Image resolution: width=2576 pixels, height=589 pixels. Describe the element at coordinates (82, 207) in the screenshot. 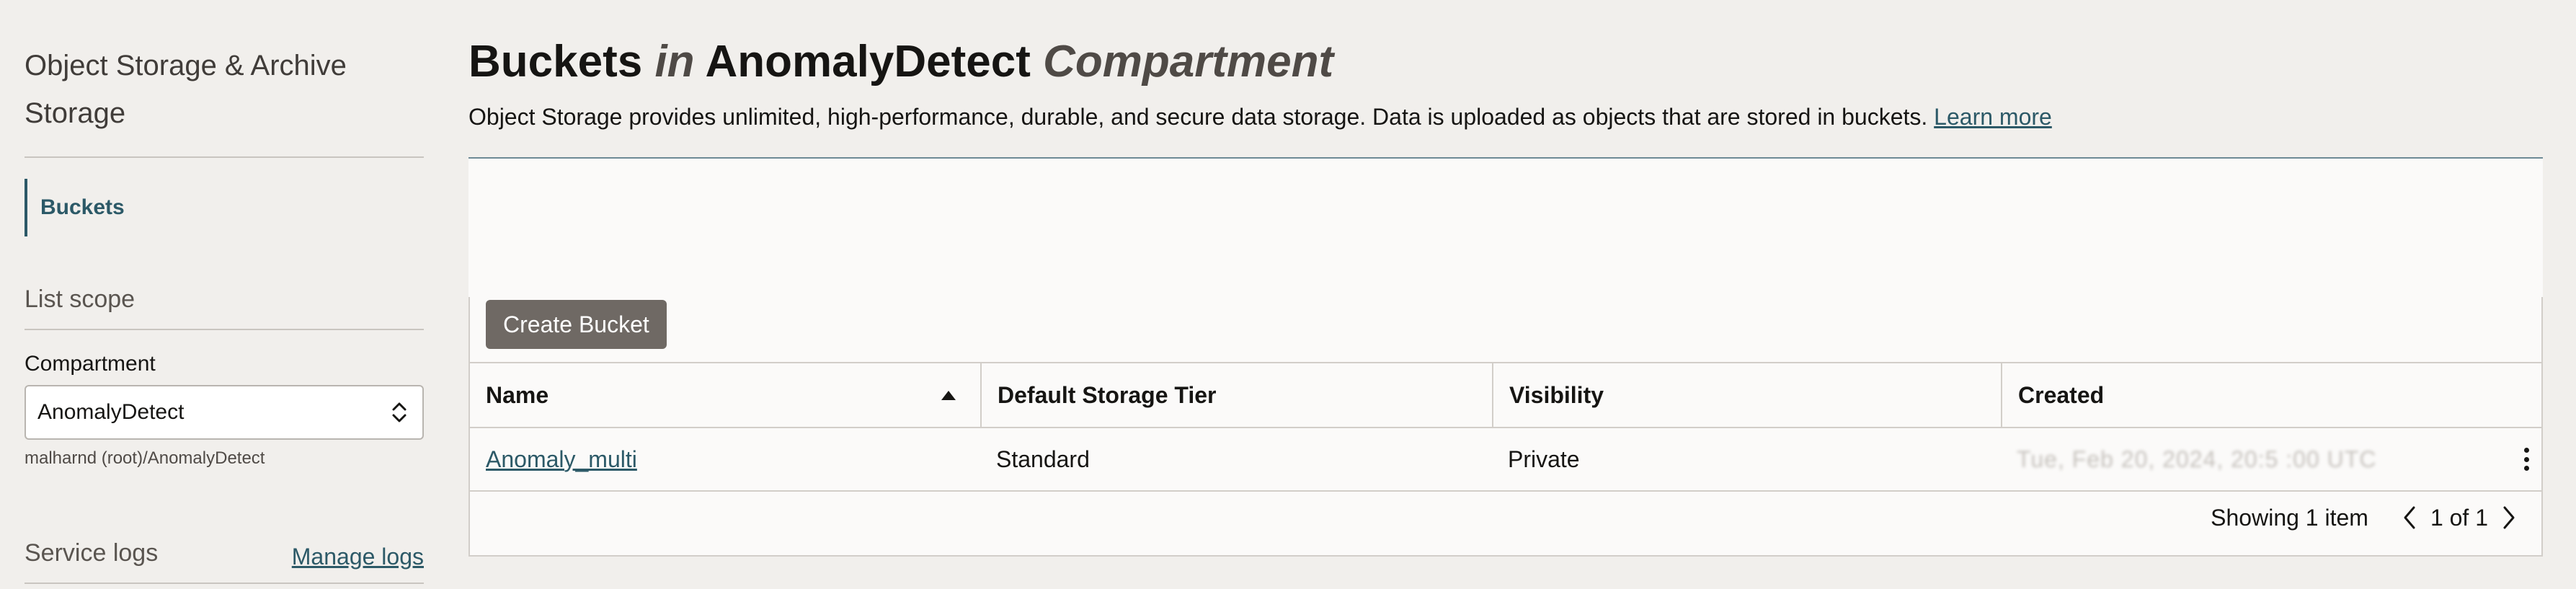

I see `sidebar-item-label: Buckets` at that location.